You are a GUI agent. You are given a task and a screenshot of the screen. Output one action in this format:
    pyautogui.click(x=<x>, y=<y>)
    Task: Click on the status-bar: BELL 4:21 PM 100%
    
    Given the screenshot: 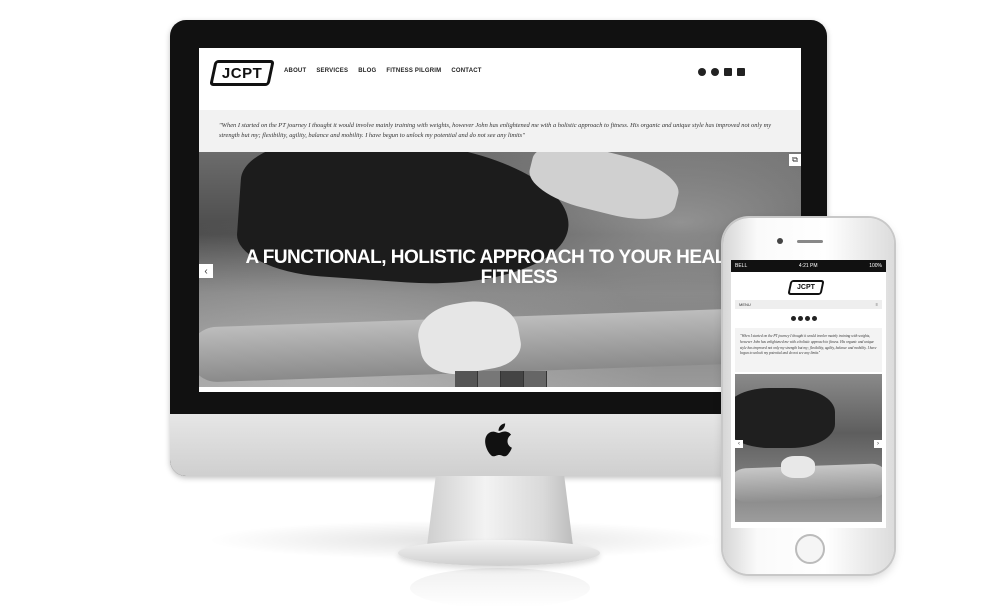 What is the action you would take?
    pyautogui.click(x=808, y=266)
    